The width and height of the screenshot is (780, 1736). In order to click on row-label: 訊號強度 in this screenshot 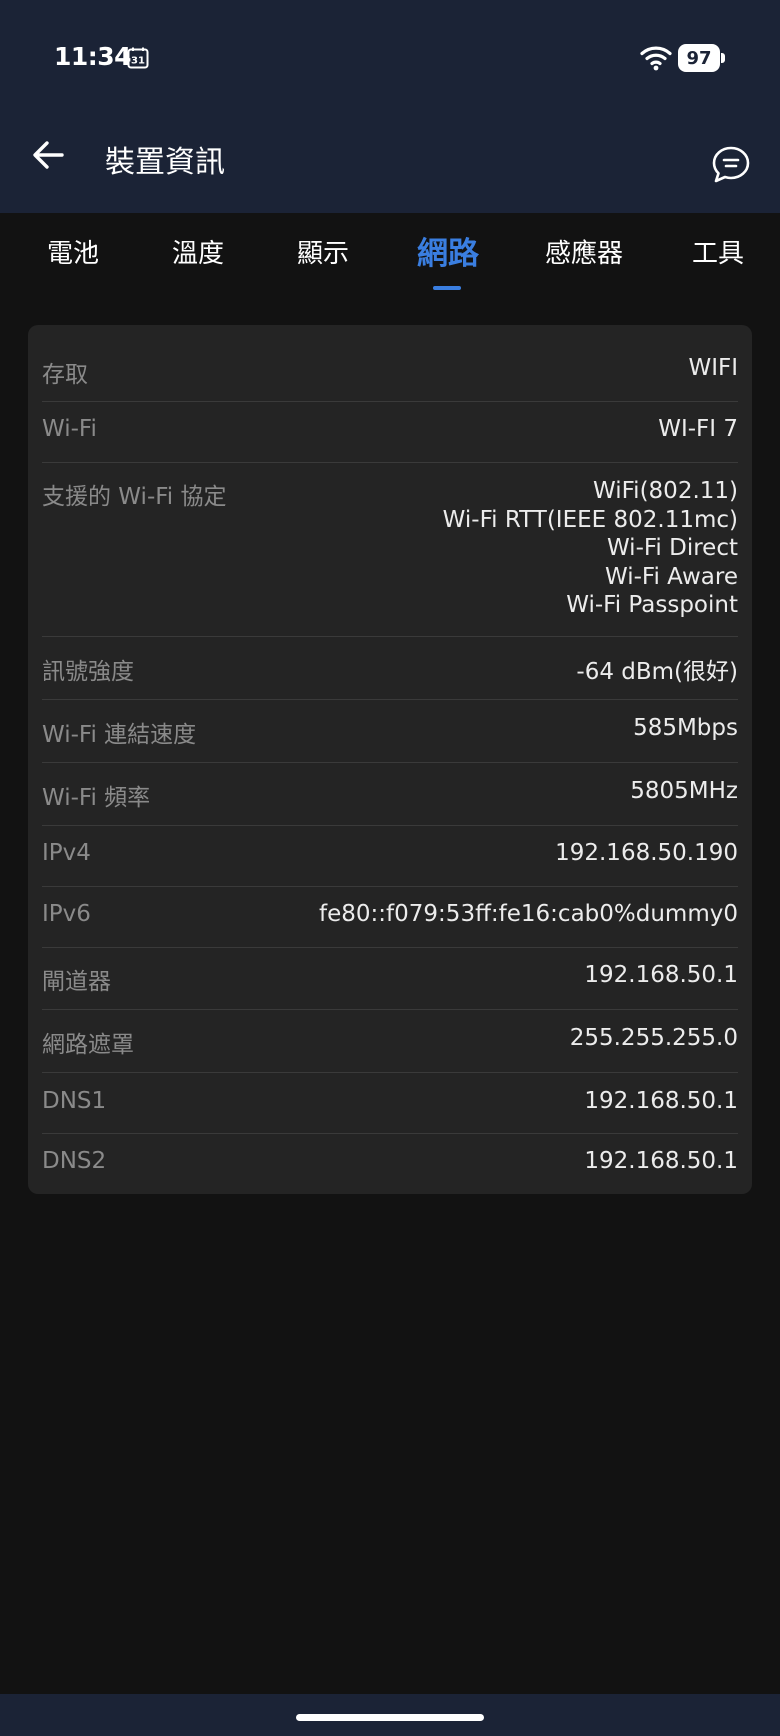, I will do `click(88, 672)`.